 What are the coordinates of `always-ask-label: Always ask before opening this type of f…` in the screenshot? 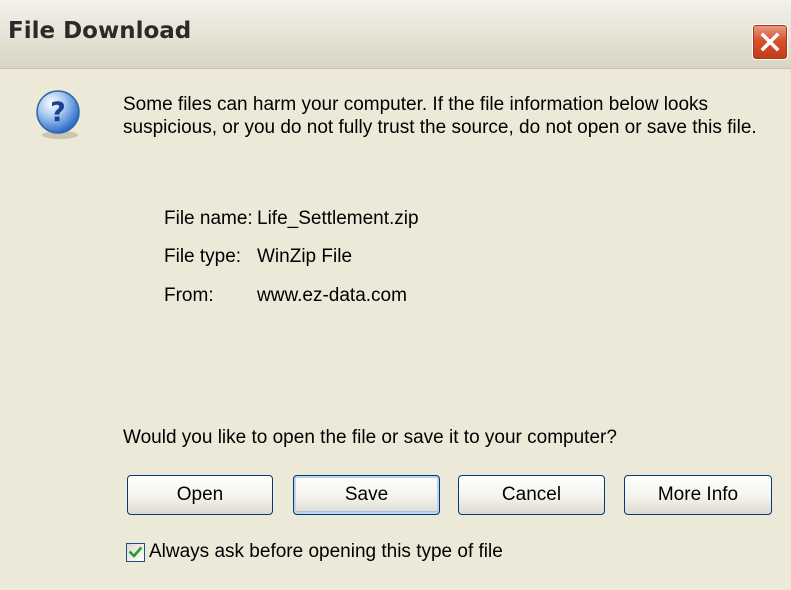 It's located at (326, 551).